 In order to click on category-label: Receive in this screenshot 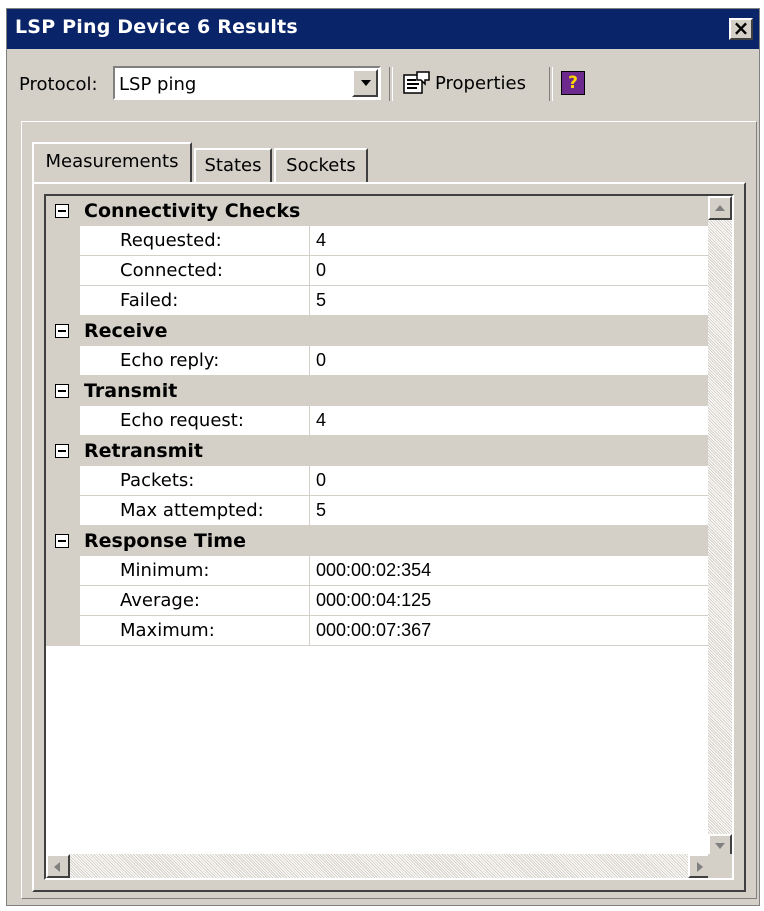, I will do `click(126, 331)`.